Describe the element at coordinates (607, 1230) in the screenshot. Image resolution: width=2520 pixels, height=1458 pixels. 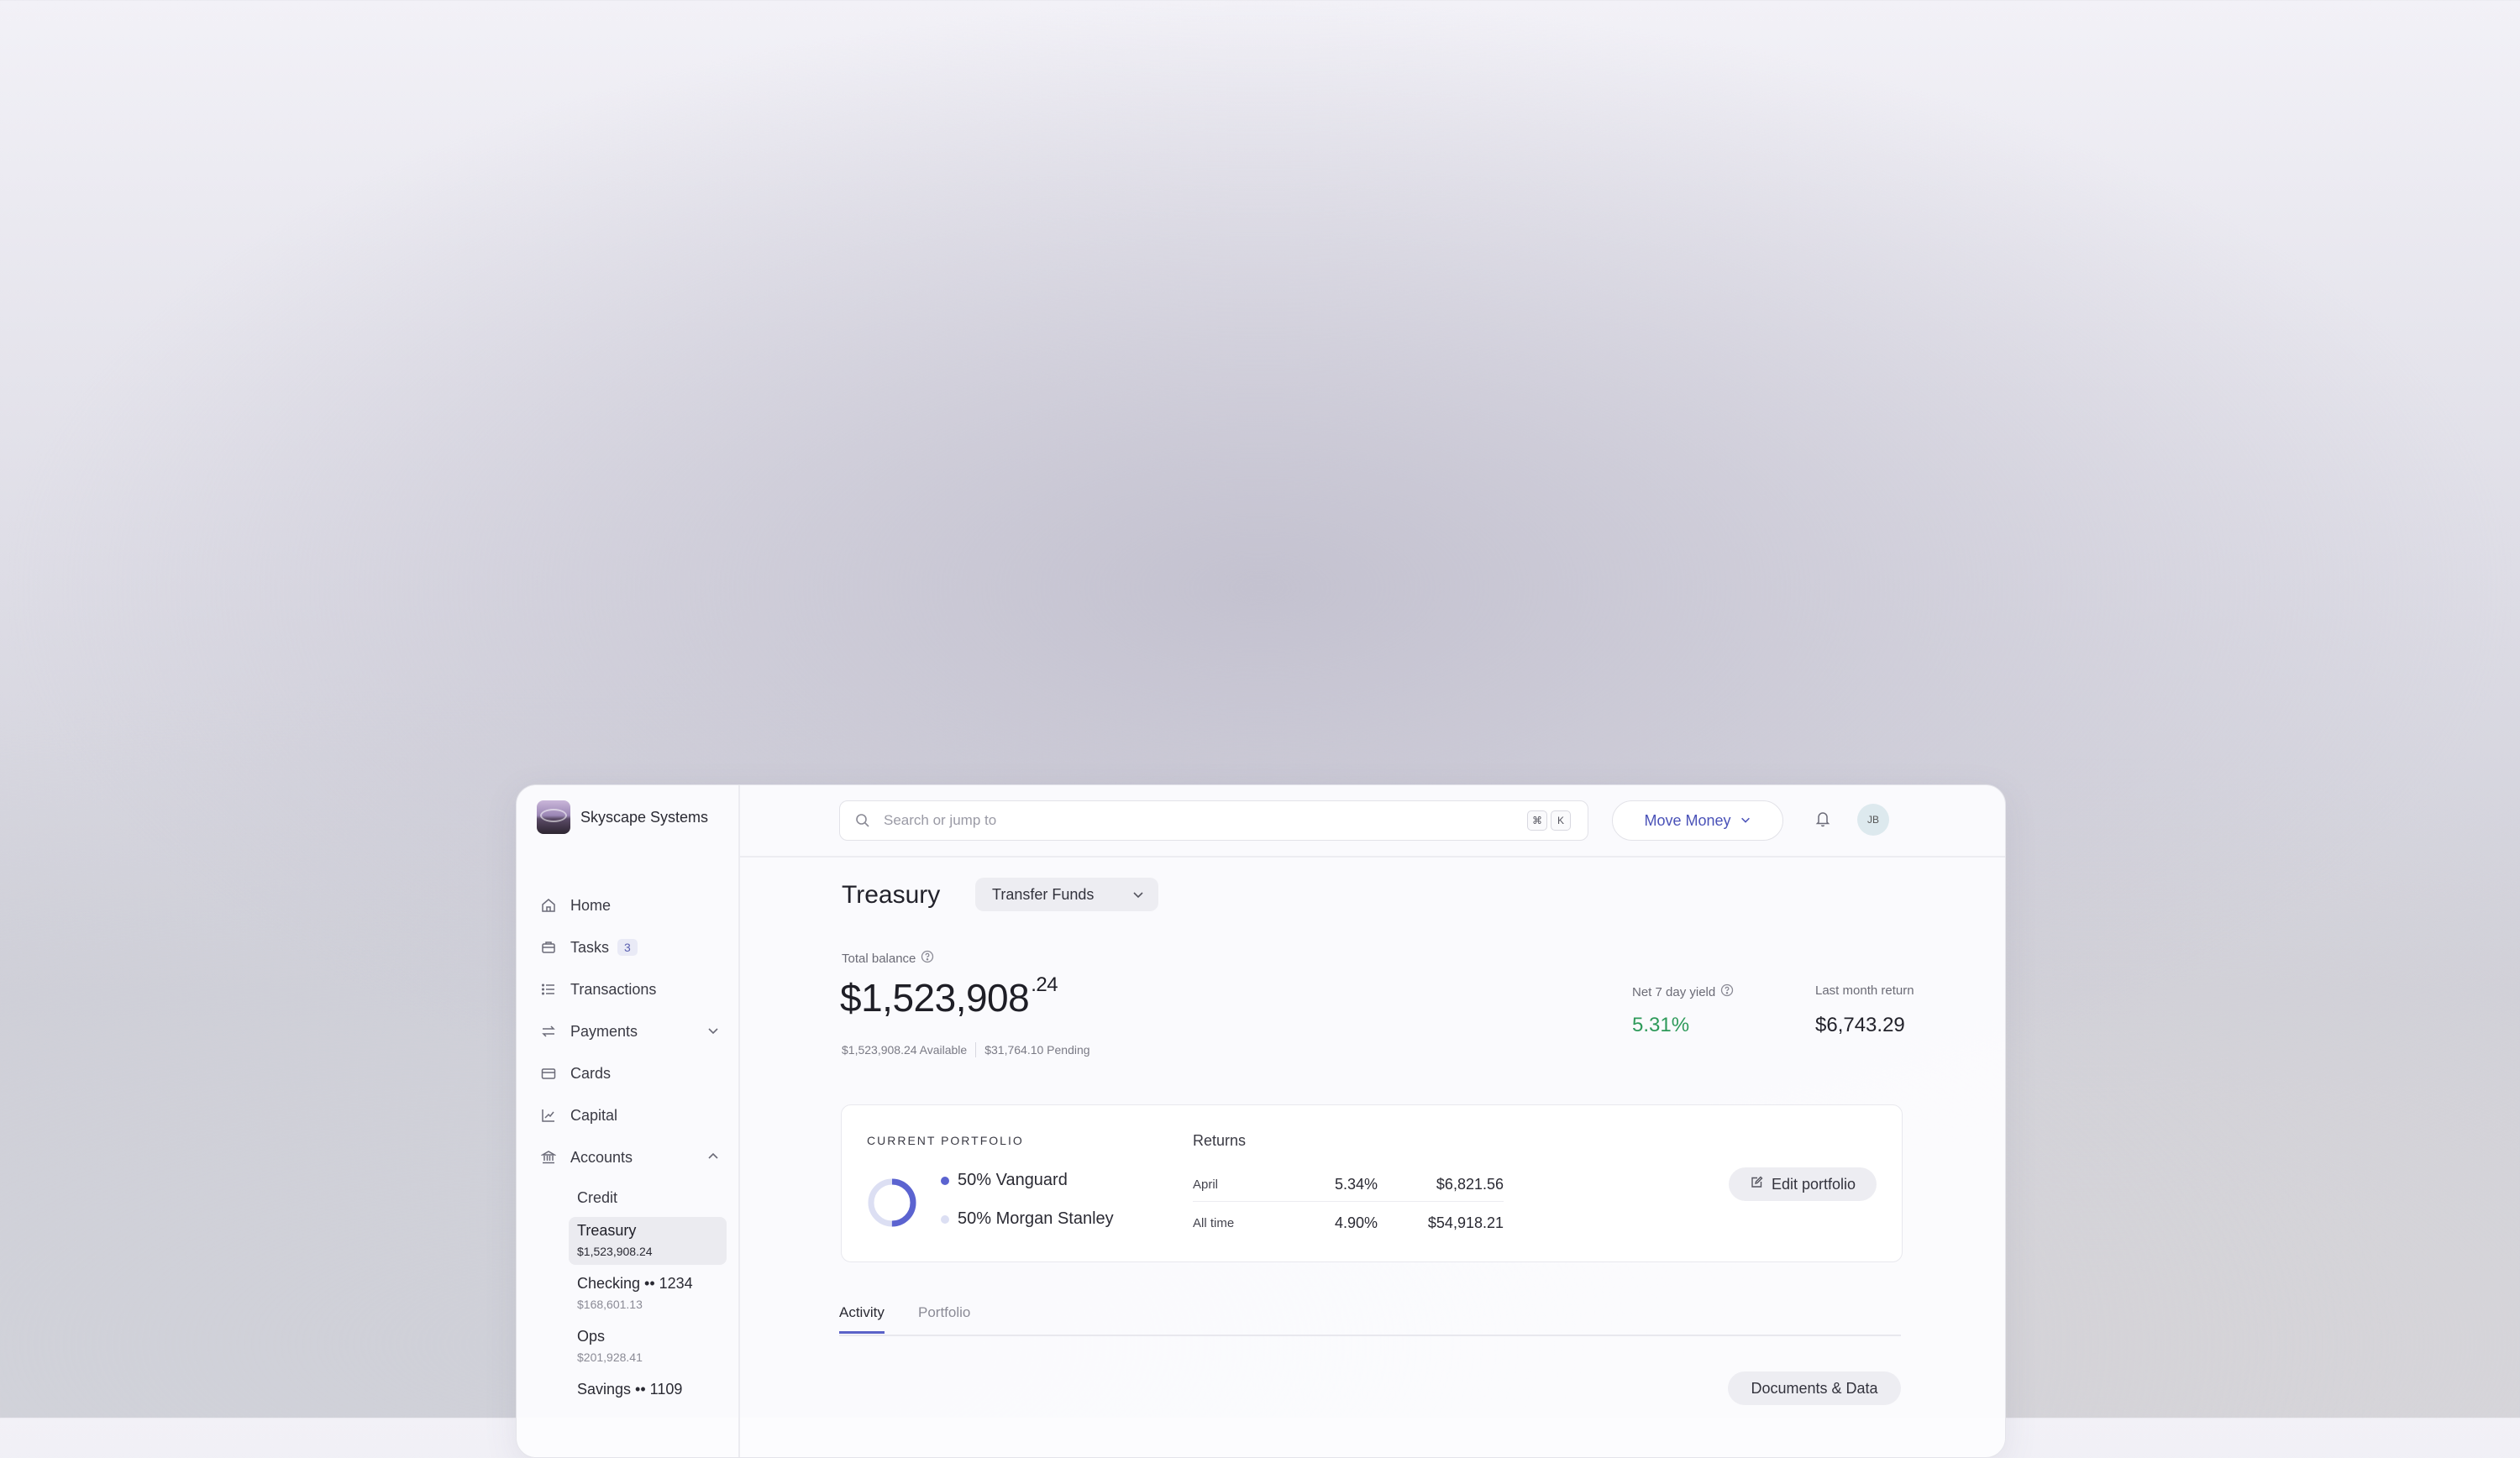
I see `account-name: Treasury` at that location.